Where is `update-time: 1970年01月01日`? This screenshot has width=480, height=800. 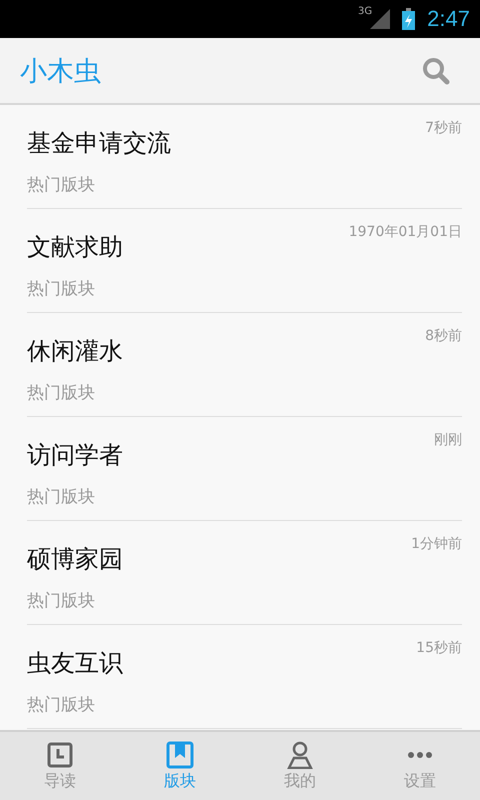 update-time: 1970年01月01日 is located at coordinates (405, 232).